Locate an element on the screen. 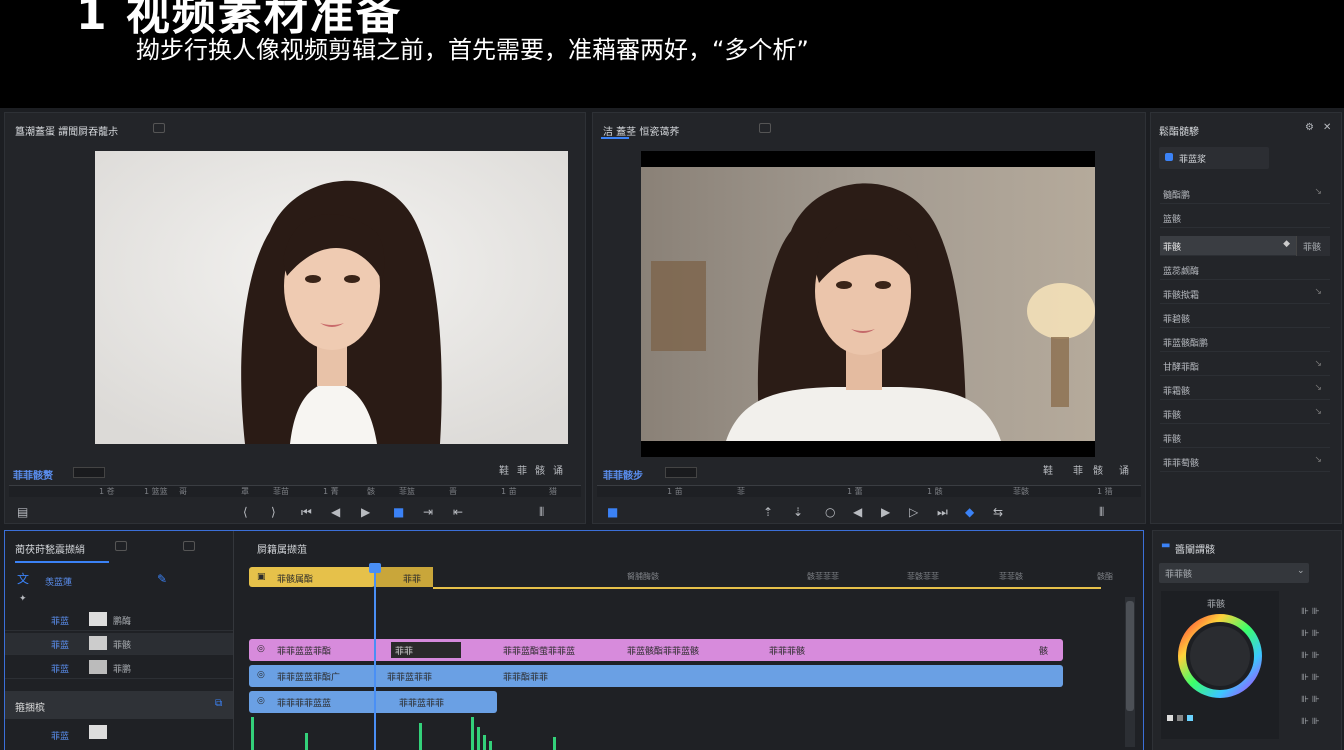 The height and width of the screenshot is (750, 1344). source-ruler: 1 苍 1 篮篮 哥 罩 菲苗 1 菁 骸 菲篮 晋 1 苗 猎 is located at coordinates (295, 491).